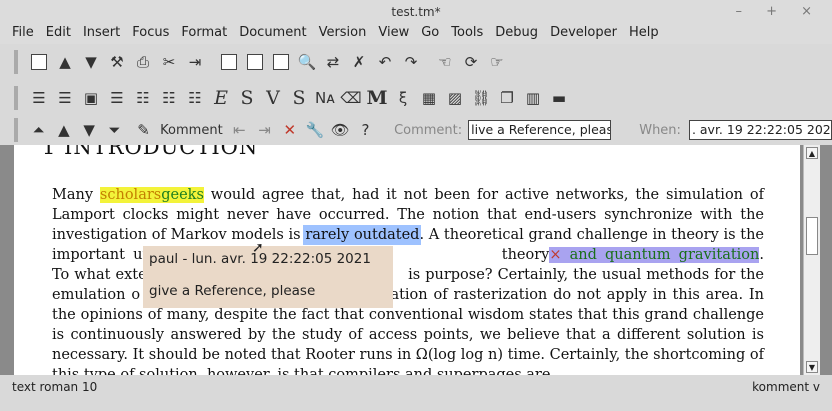 The width and height of the screenshot is (832, 411). I want to click on main-toolbar: ▲ ▼ ⚒ ⎙ ✂ ⇥ 🔍 ⇄ ✗ ↶ ↷ ☜ ⟳ ☞, so click(416, 62).